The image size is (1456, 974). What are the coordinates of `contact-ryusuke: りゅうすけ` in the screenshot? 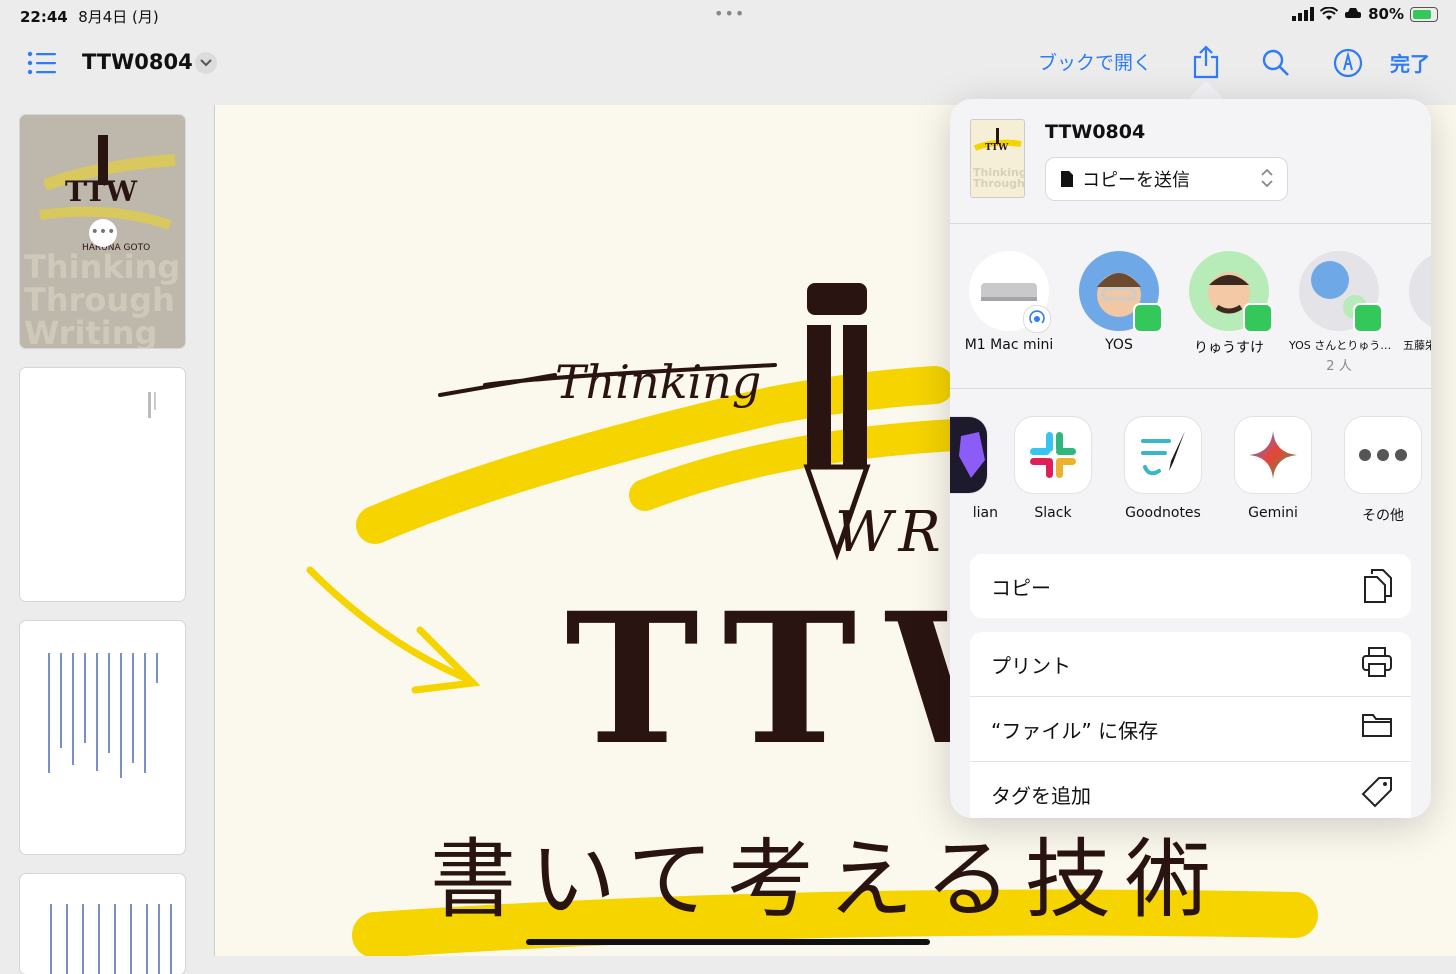 It's located at (1229, 304).